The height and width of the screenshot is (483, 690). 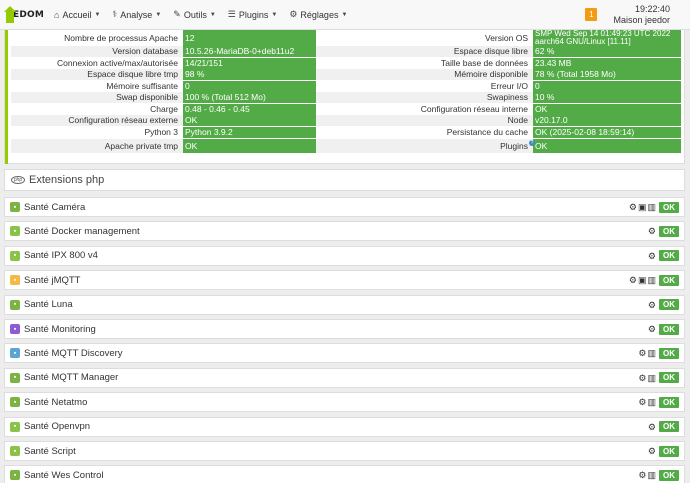 I want to click on info-value: Python 3.9.2, so click(x=249, y=132).